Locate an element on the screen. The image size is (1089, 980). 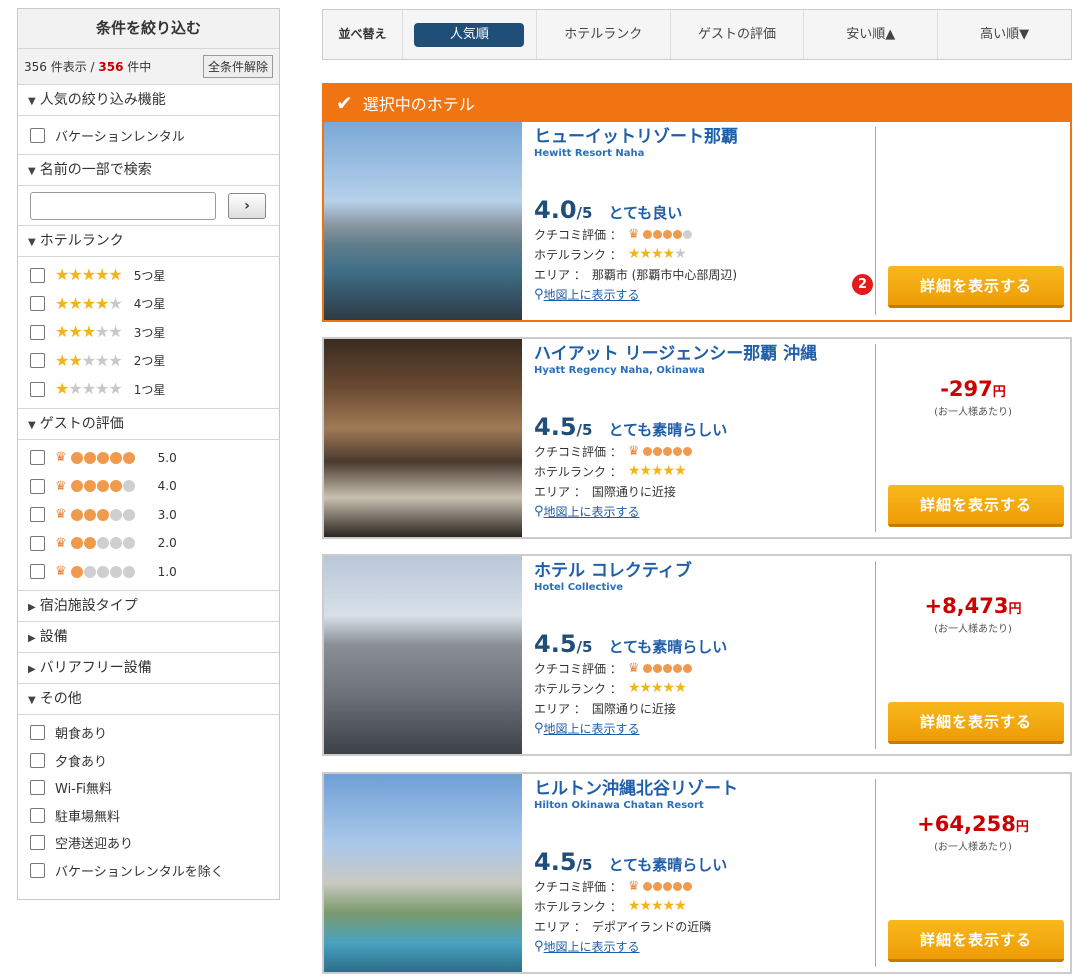
section-amenities: ▶ 設備 is located at coordinates (148, 637).